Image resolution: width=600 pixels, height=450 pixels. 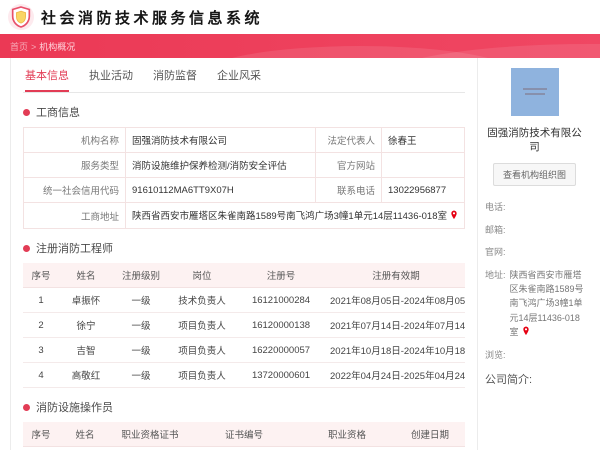 I want to click on cell-validity: 2021年08月05日-2024年08月05日, so click(x=396, y=300).